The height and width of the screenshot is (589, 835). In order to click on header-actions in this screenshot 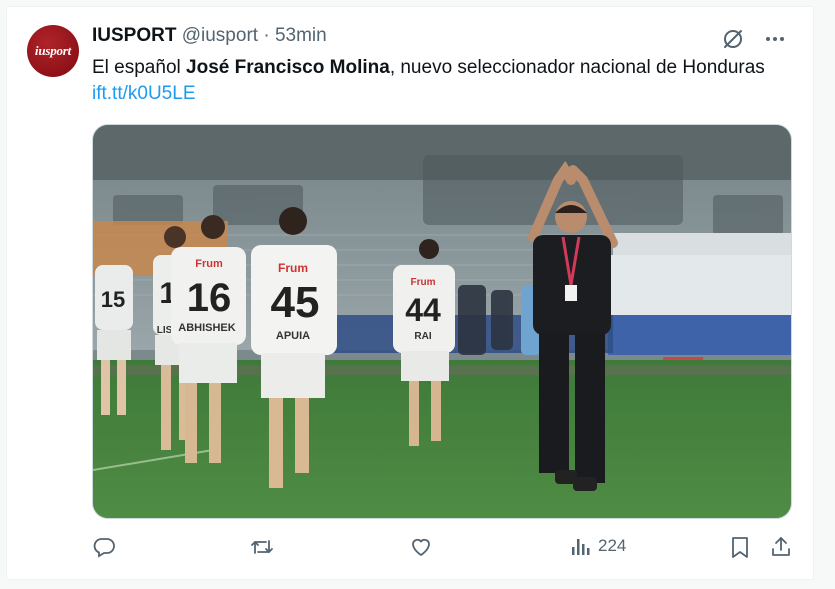, I will do `click(754, 41)`.